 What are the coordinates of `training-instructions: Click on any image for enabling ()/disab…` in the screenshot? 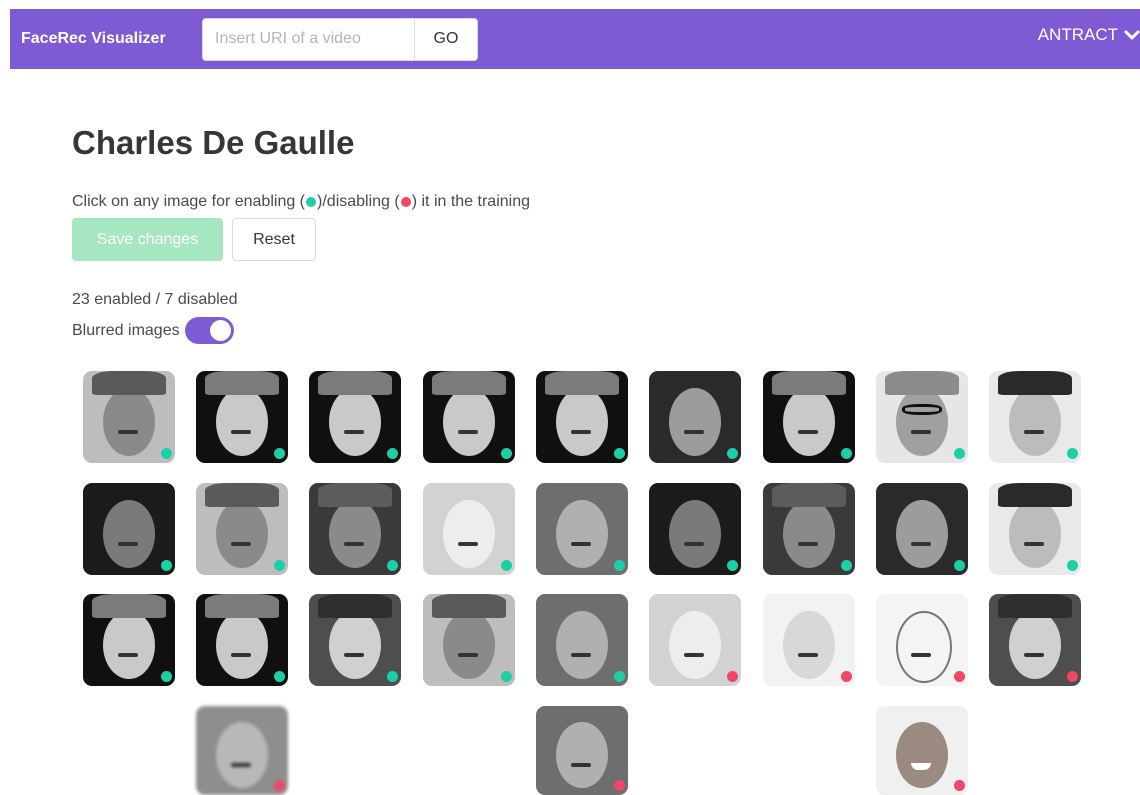 It's located at (301, 202).